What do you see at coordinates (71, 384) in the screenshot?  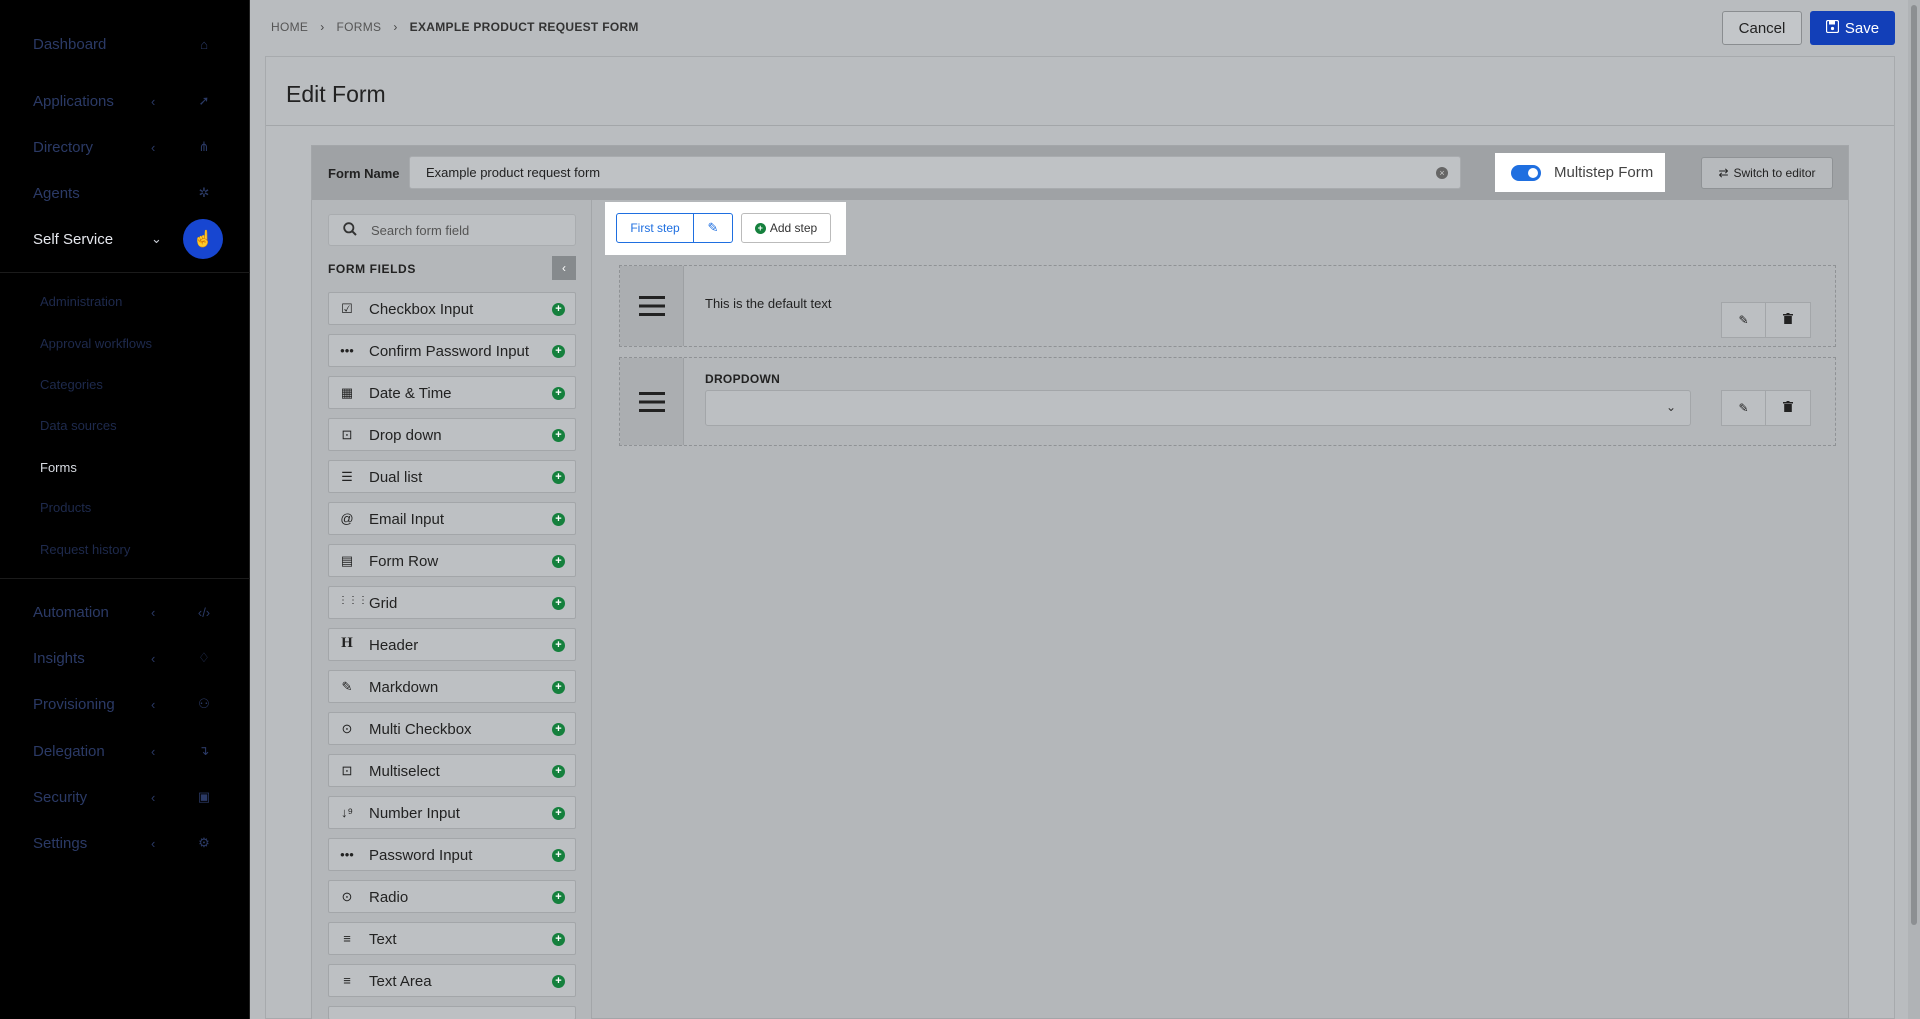 I see `sidebar-subitem-categories: Categories` at bounding box center [71, 384].